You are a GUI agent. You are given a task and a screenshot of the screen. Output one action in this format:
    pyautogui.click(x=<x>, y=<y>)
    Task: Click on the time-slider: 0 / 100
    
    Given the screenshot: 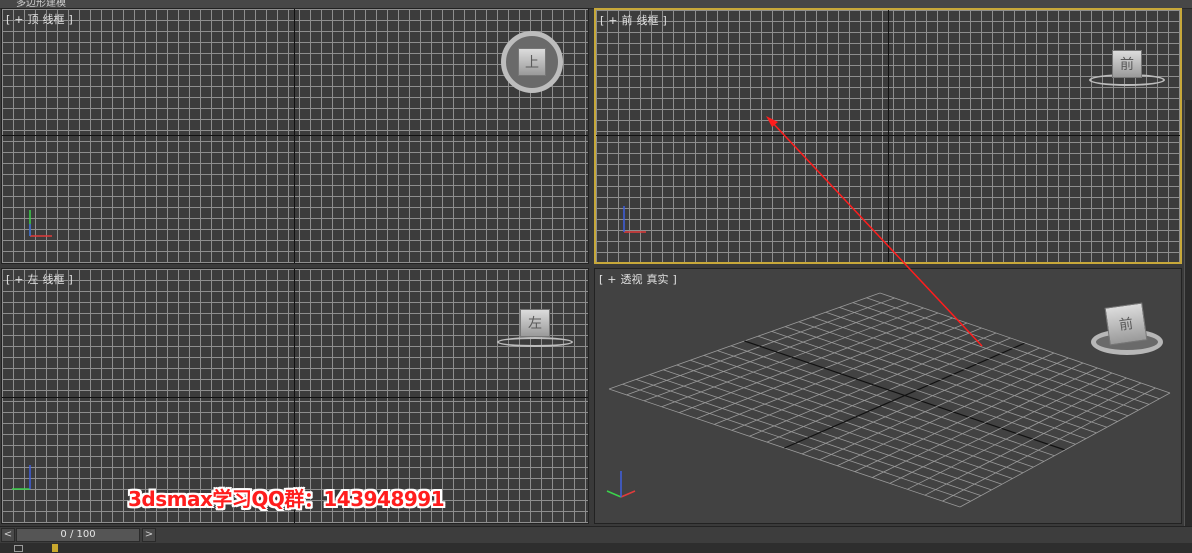 What is the action you would take?
    pyautogui.click(x=78, y=535)
    